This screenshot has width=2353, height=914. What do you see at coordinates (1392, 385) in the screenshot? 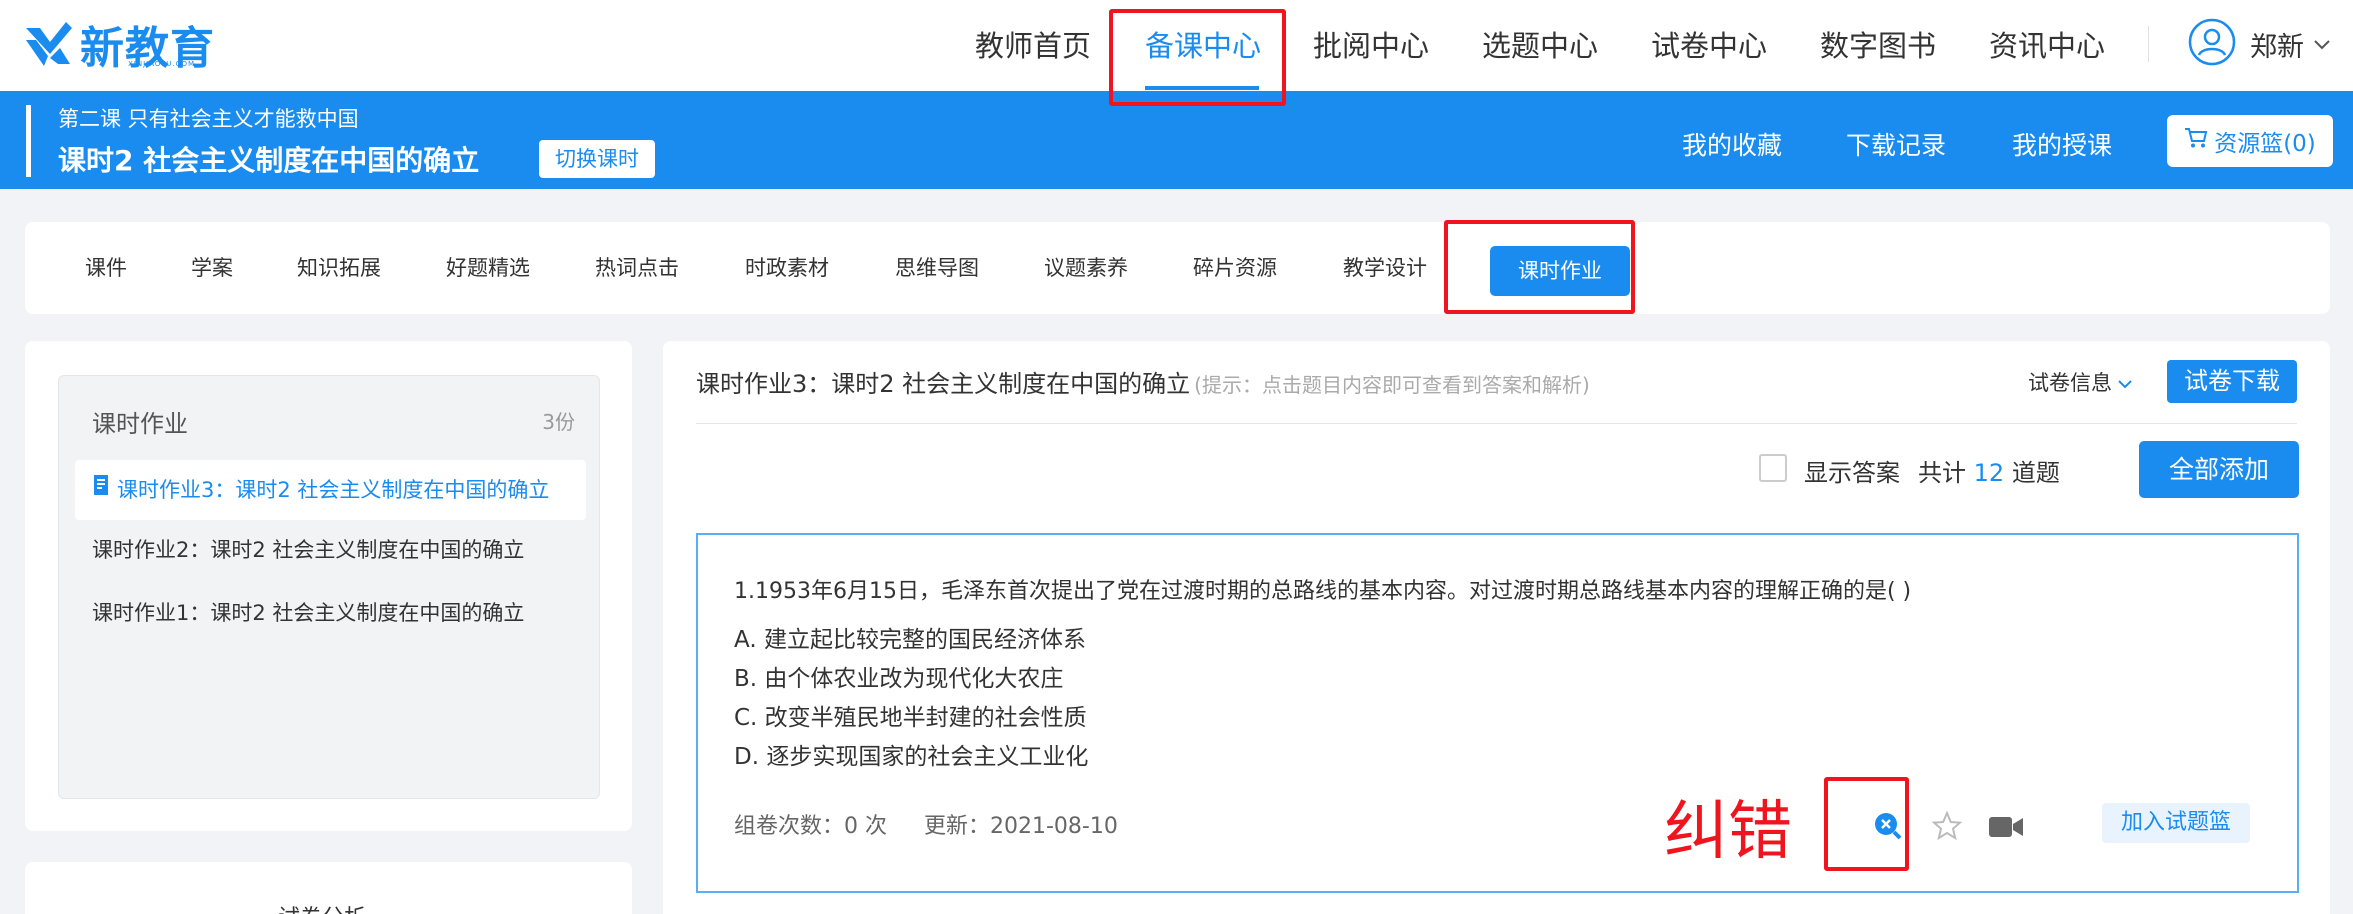
I see `paper-hint: (提示：点击题目内容即可查看到答案和解析)` at bounding box center [1392, 385].